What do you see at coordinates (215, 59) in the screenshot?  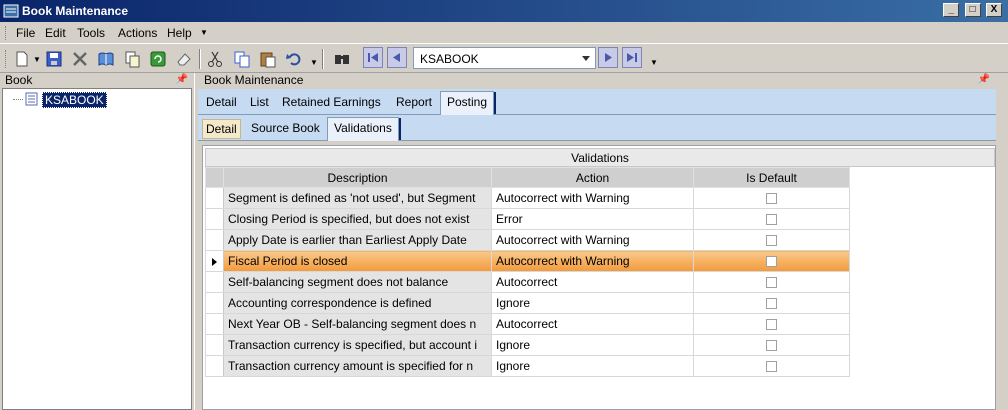 I see `cut-icon` at bounding box center [215, 59].